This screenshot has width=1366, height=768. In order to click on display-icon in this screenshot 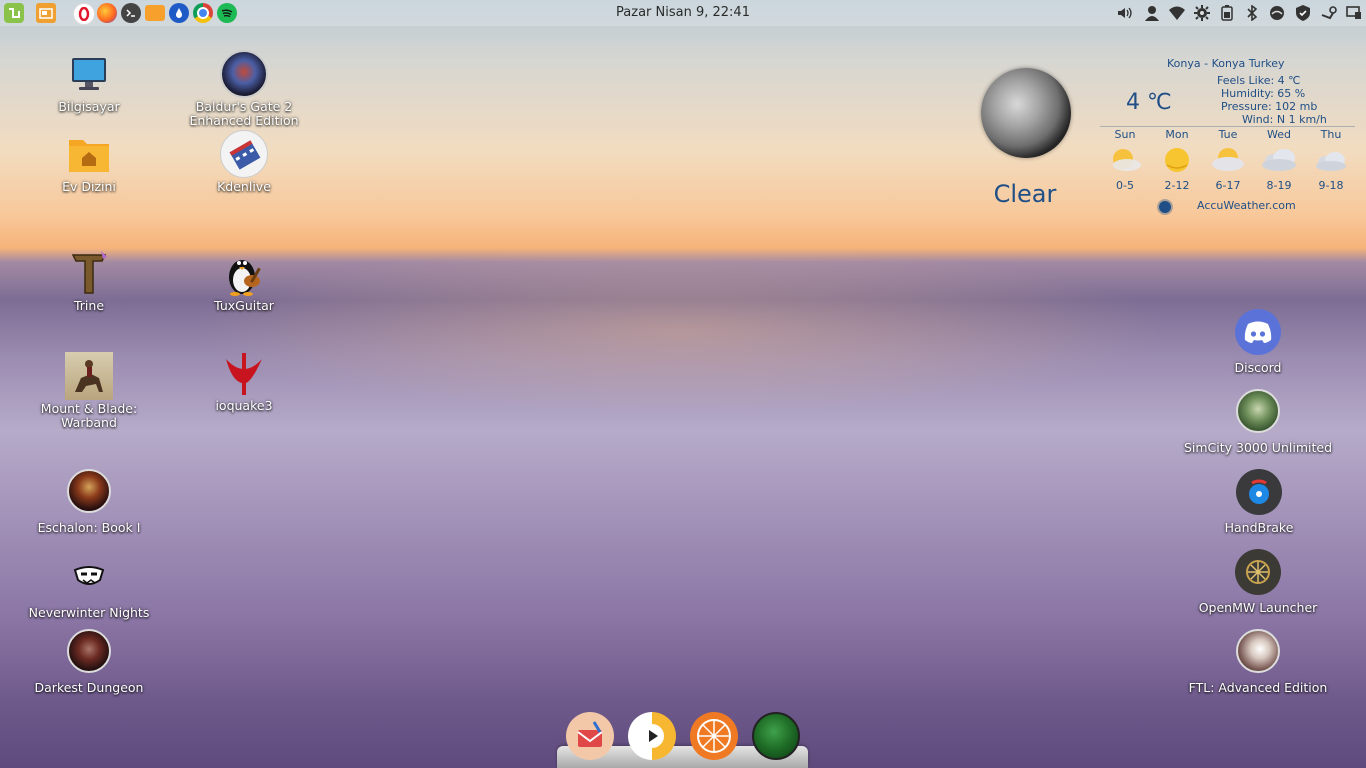, I will do `click(1354, 13)`.